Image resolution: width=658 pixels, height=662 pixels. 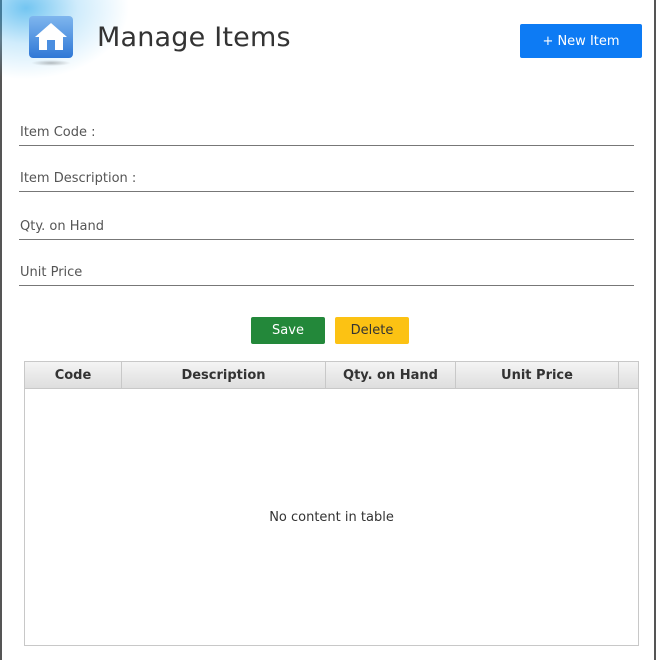 What do you see at coordinates (73, 375) in the screenshot?
I see `column-header-code: Code` at bounding box center [73, 375].